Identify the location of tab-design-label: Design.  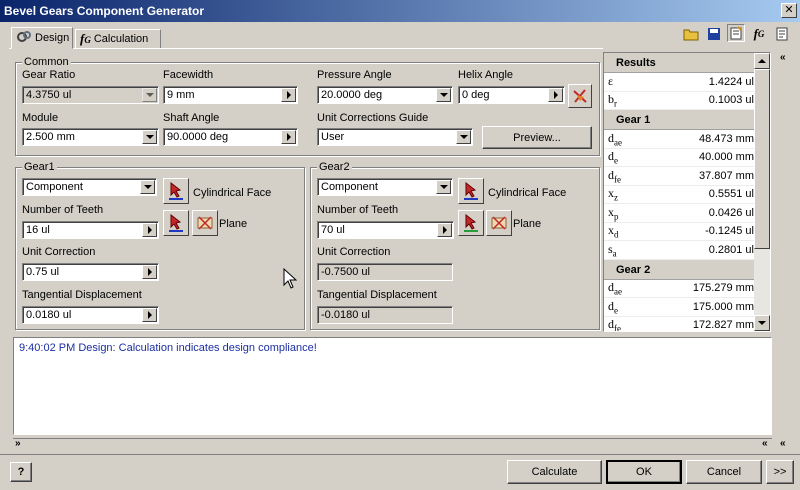
(52, 38).